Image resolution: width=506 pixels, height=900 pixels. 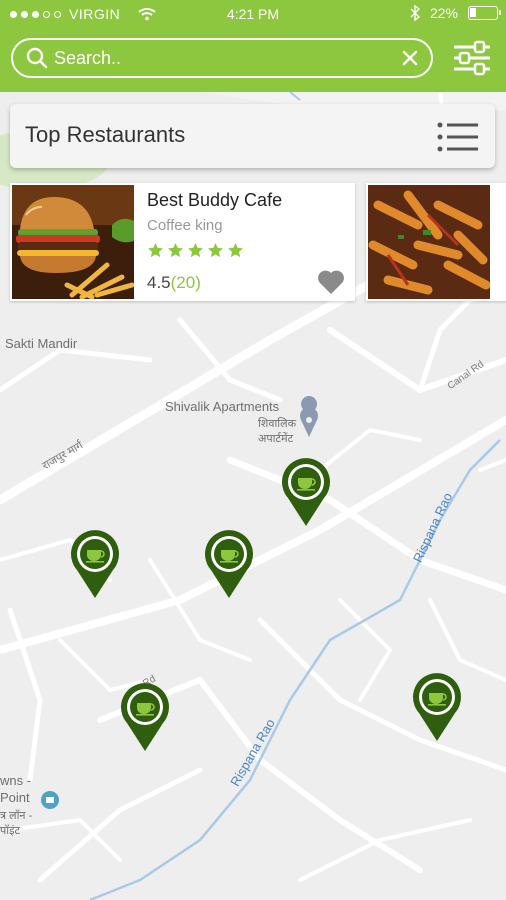 What do you see at coordinates (185, 282) in the screenshot?
I see `review-count: (20)` at bounding box center [185, 282].